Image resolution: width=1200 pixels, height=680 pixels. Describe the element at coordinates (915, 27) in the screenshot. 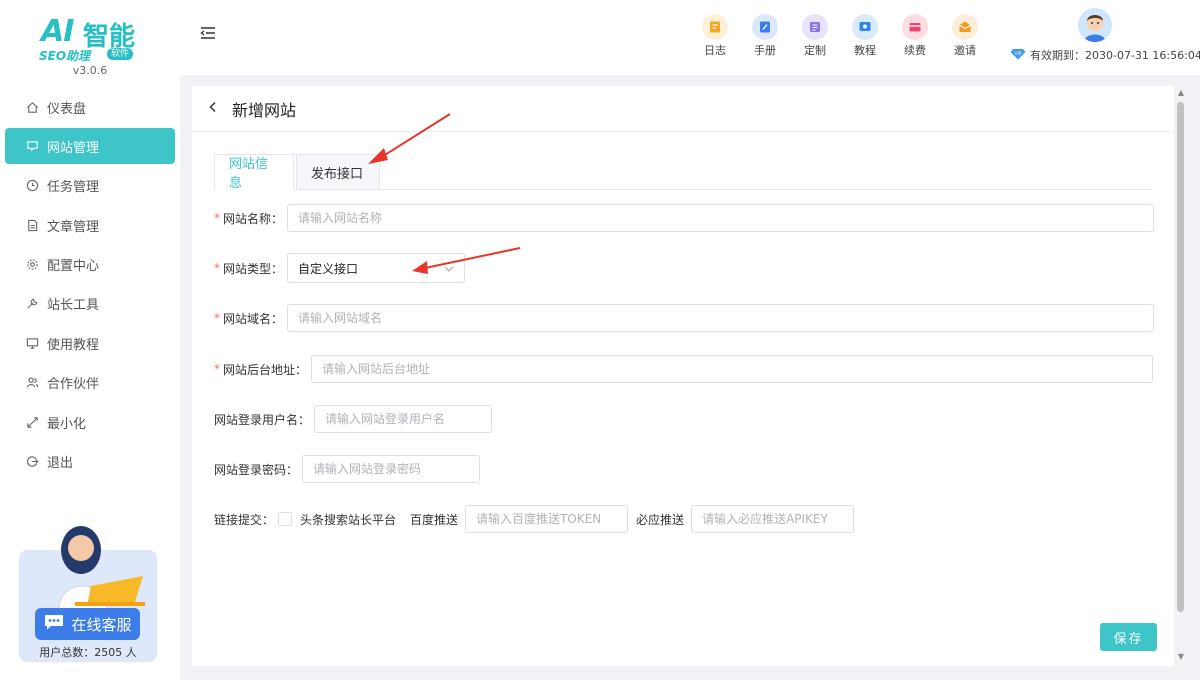

I see `renew-icon` at that location.